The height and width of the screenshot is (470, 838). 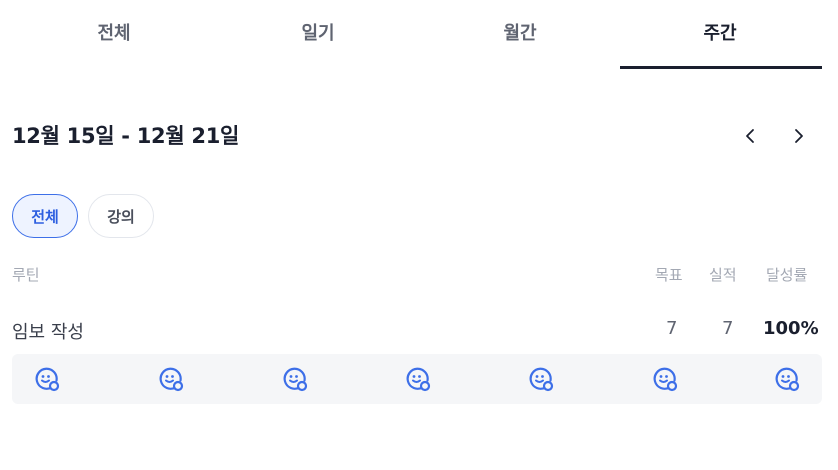 What do you see at coordinates (791, 328) in the screenshot?
I see `rate-value: 100%` at bounding box center [791, 328].